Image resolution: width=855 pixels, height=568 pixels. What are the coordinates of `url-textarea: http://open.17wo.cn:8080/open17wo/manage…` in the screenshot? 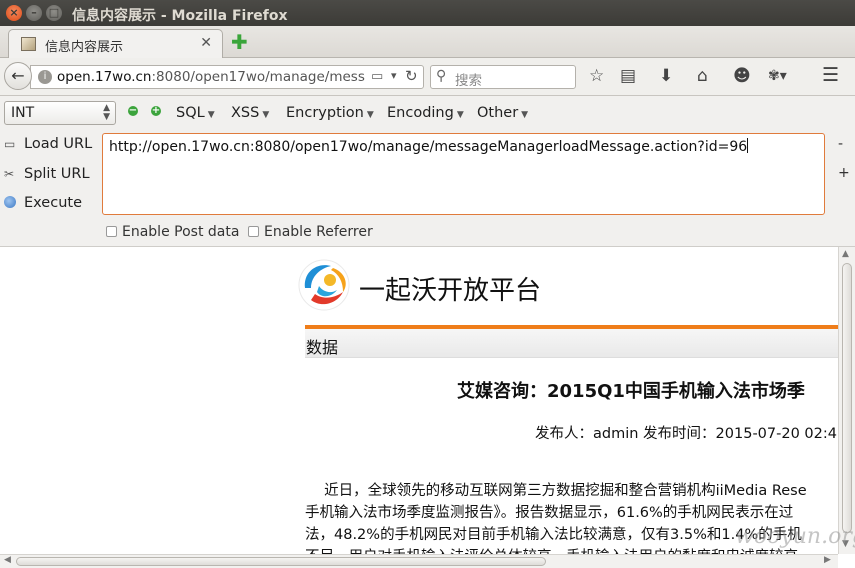 It's located at (463, 174).